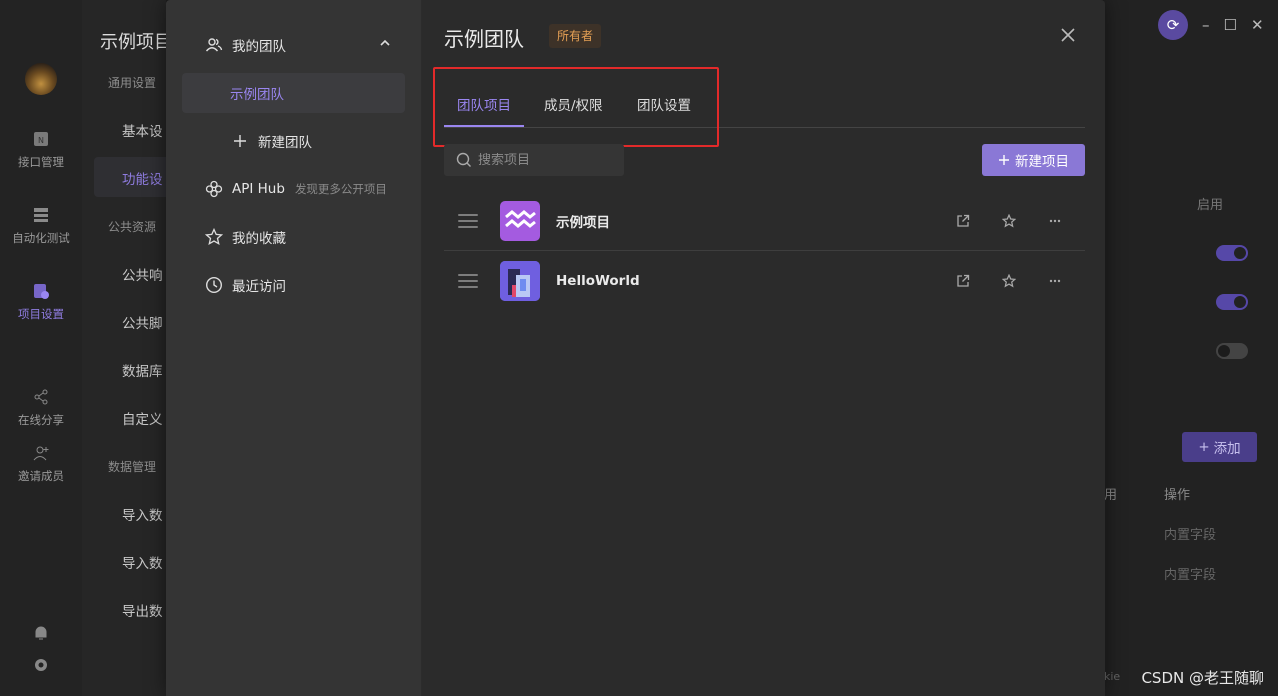  I want to click on maximize-icon: ☐, so click(1230, 25).